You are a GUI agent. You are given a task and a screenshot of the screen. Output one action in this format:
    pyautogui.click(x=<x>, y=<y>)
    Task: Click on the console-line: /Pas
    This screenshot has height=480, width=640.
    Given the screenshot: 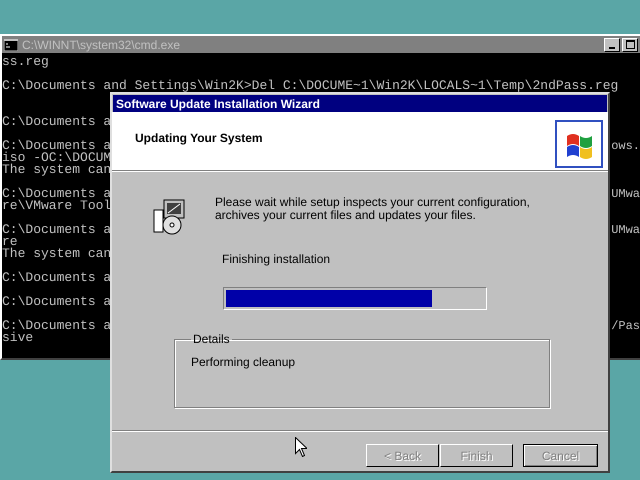 What is the action you would take?
    pyautogui.click(x=625, y=326)
    